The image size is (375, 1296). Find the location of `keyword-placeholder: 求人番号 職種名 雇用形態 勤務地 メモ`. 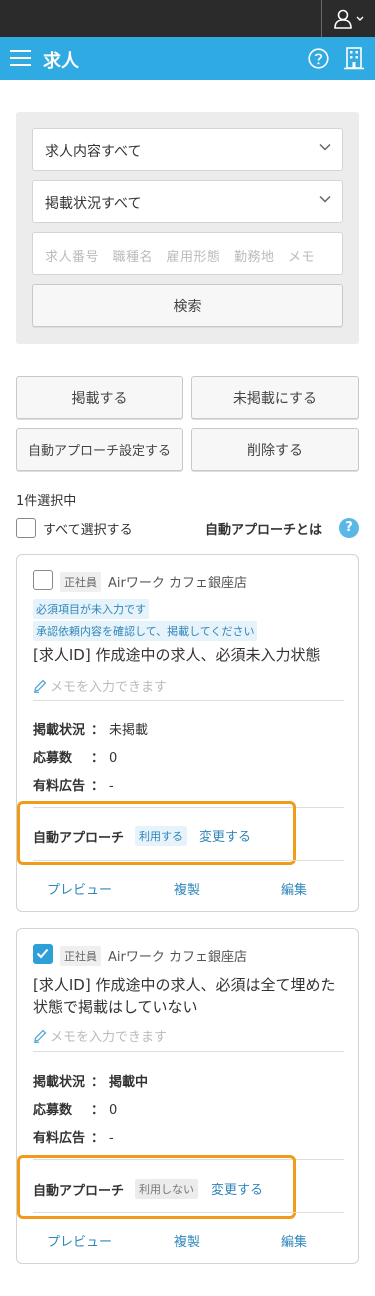

keyword-placeholder: 求人番号 職種名 雇用形態 勤務地 メモ is located at coordinates (180, 257).